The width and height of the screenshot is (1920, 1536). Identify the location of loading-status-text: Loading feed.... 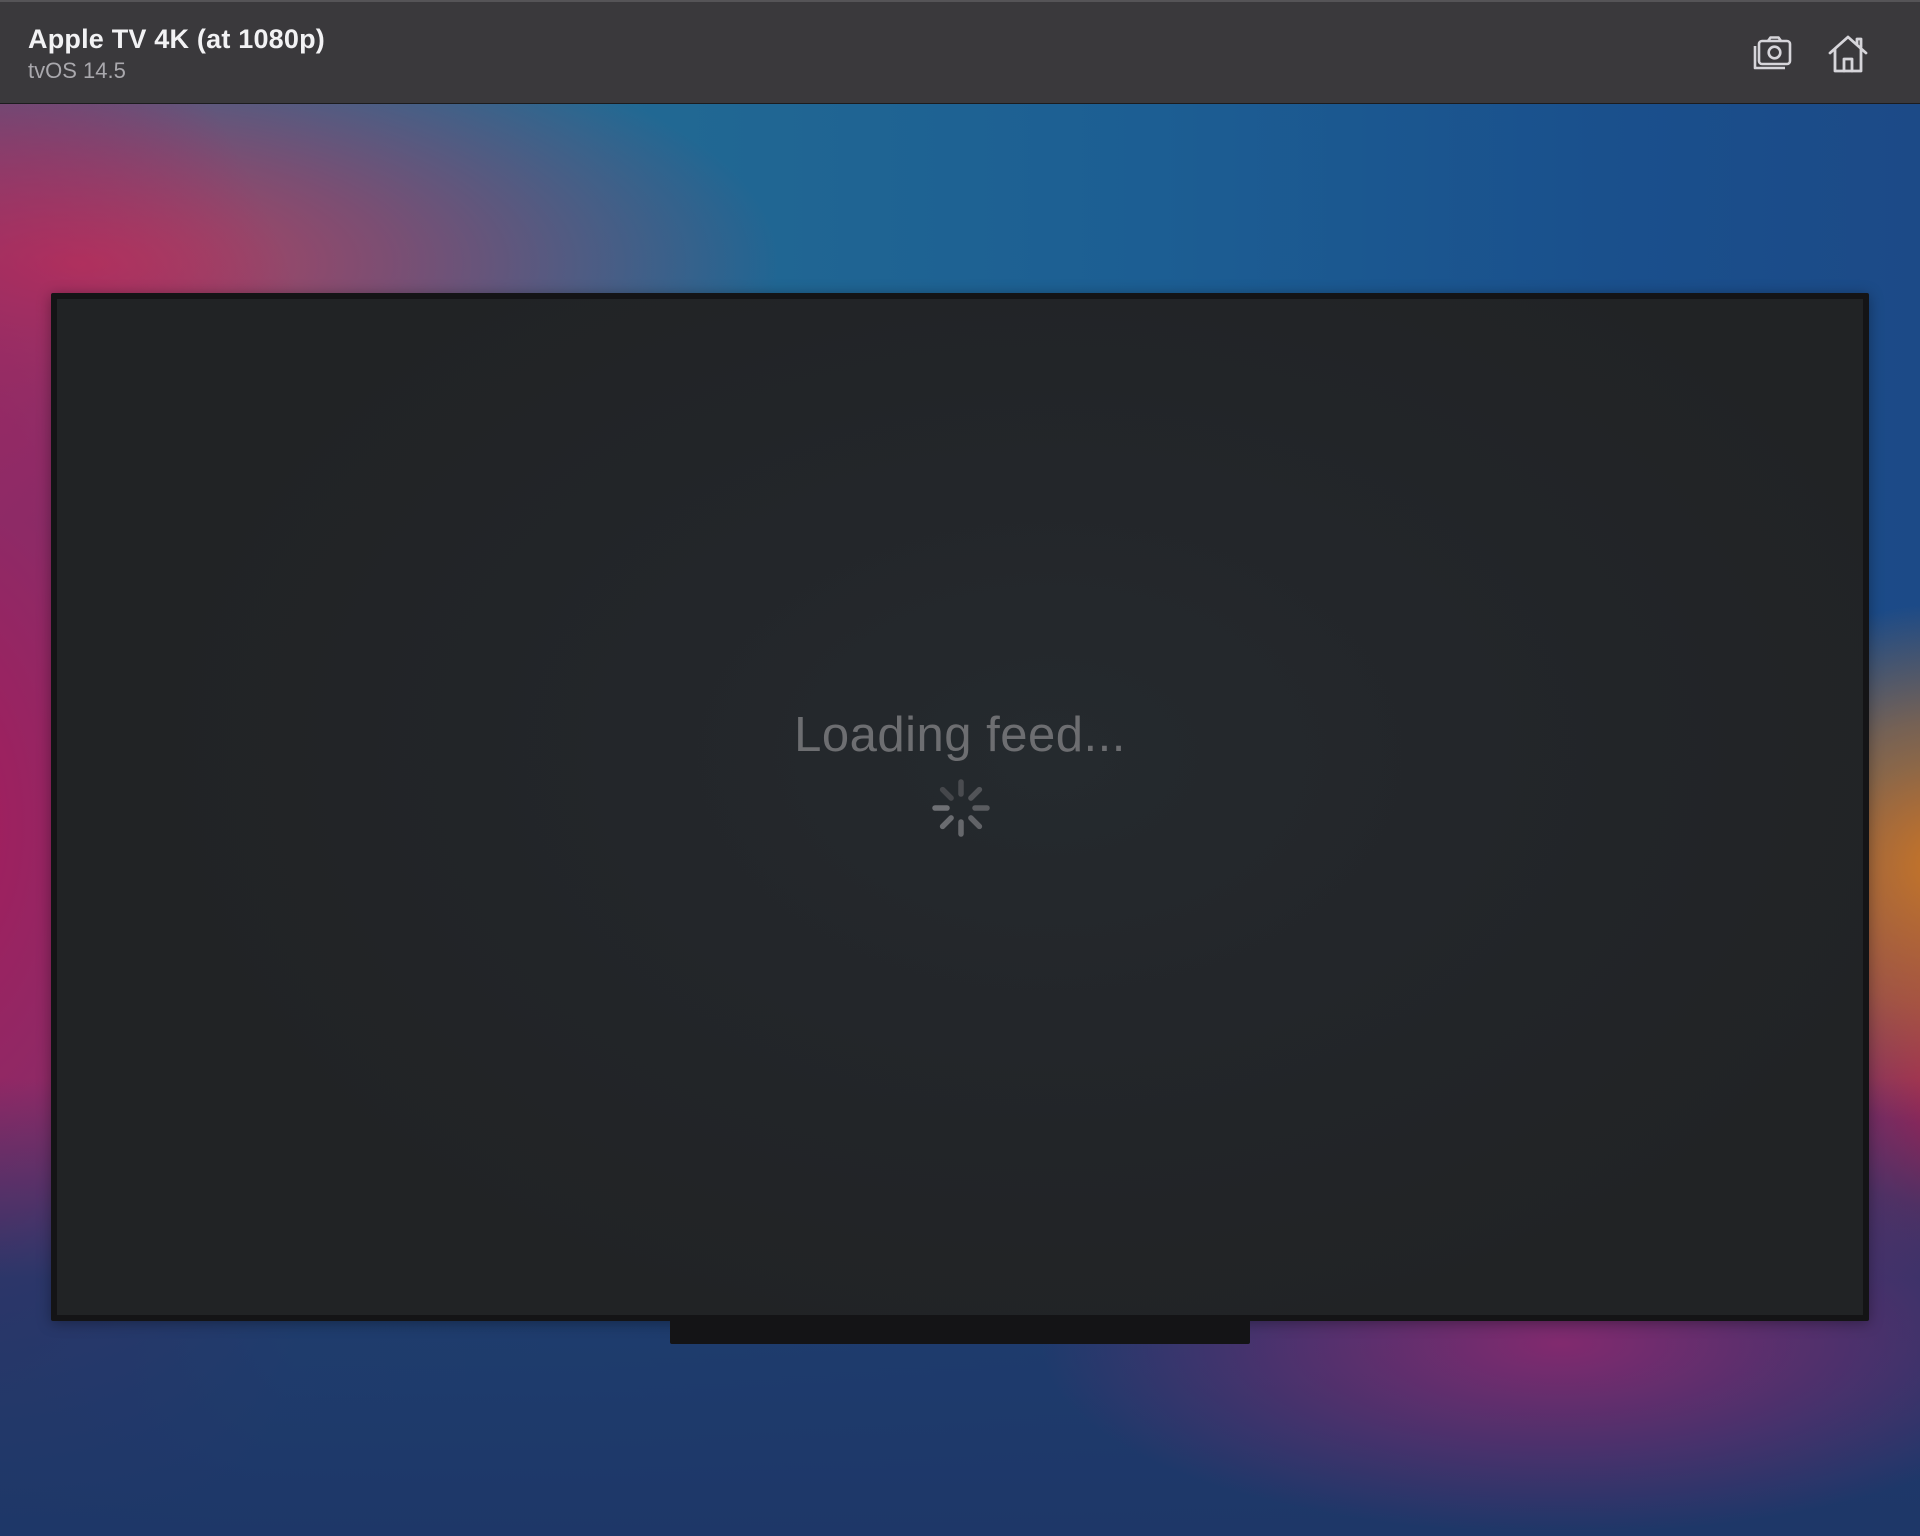
(960, 735).